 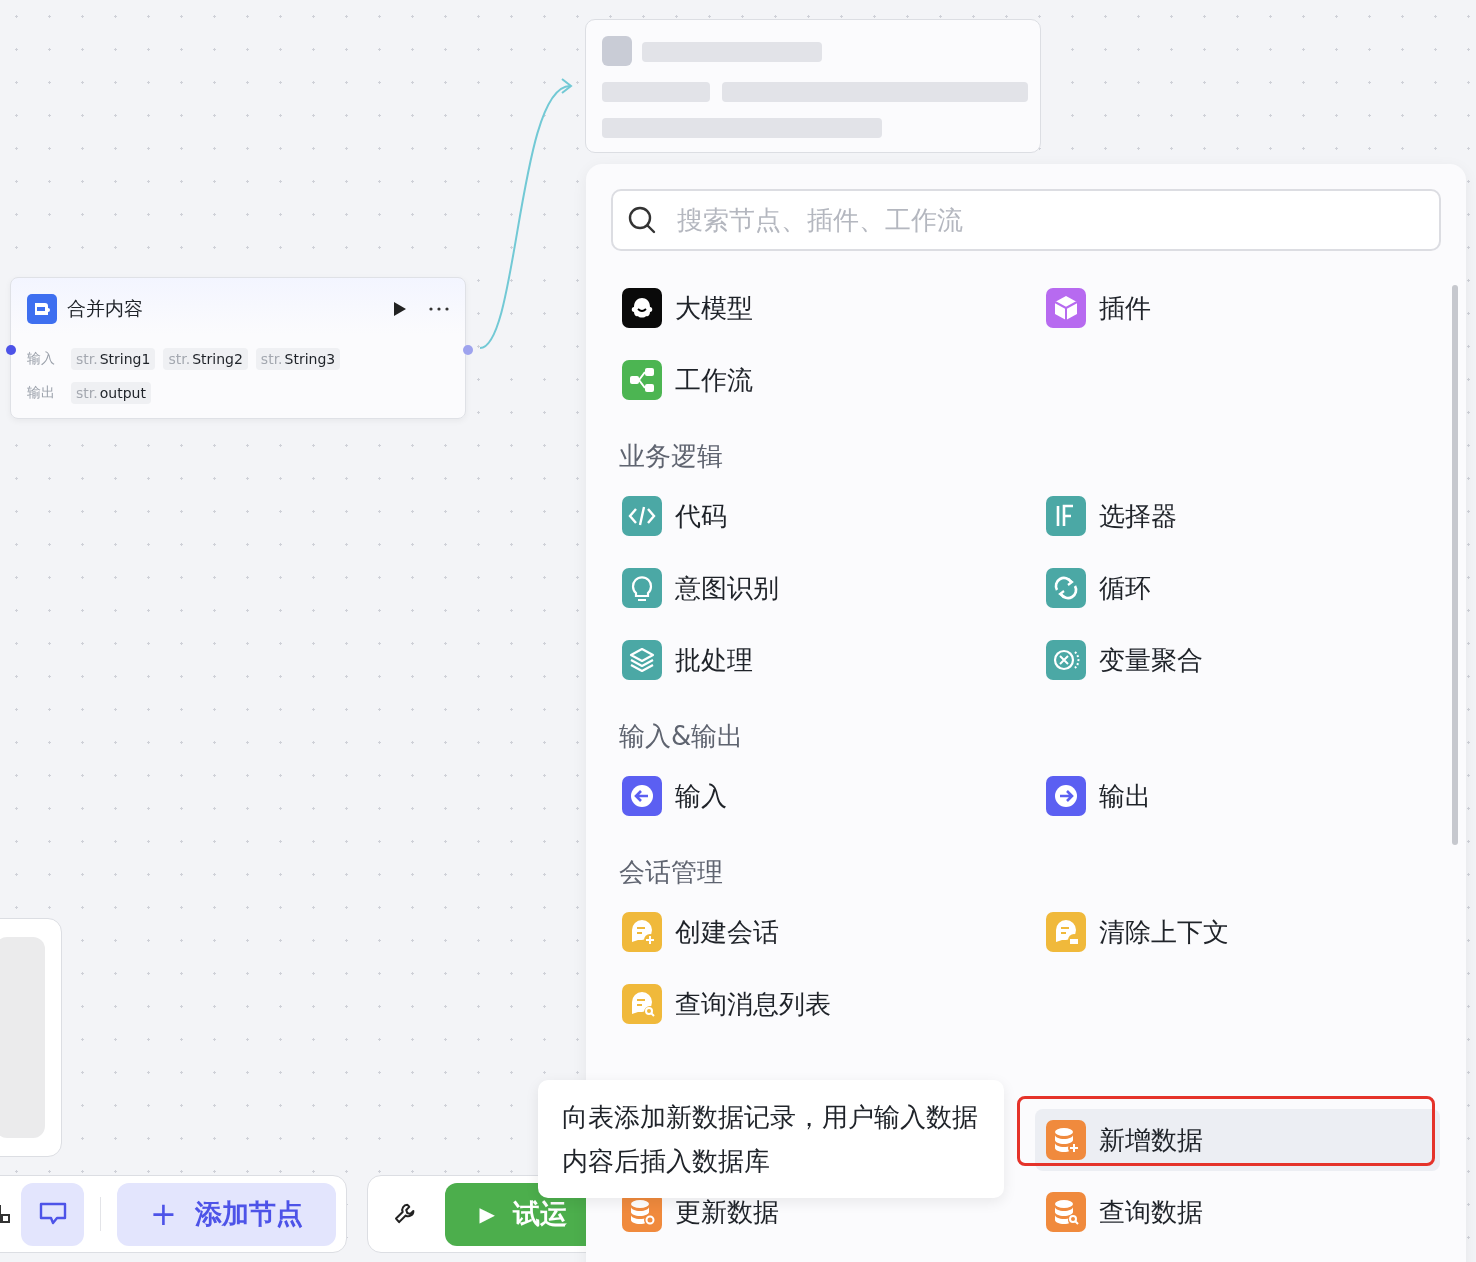 I want to click on node-type-item: 插件, so click(x=1237, y=308).